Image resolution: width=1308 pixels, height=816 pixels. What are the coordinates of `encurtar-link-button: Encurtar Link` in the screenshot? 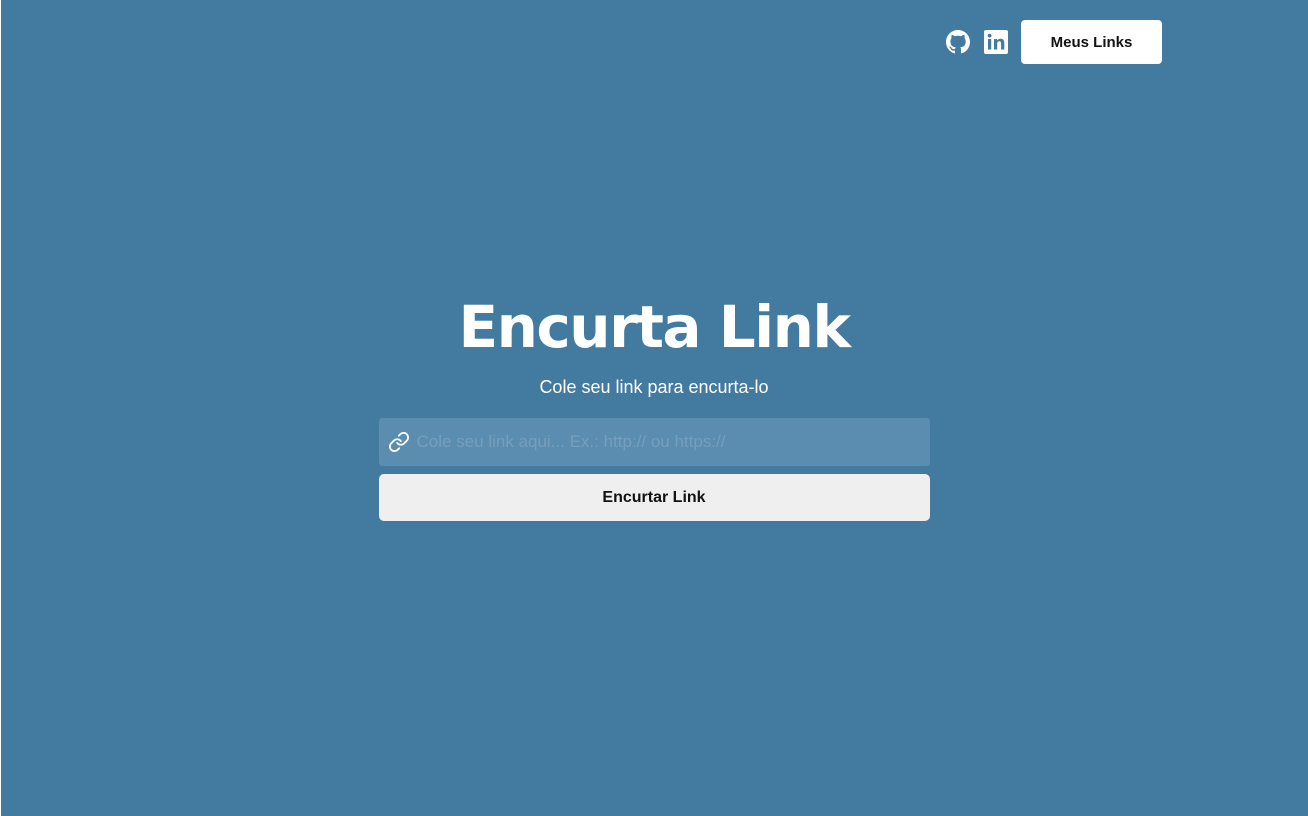 It's located at (654, 497).